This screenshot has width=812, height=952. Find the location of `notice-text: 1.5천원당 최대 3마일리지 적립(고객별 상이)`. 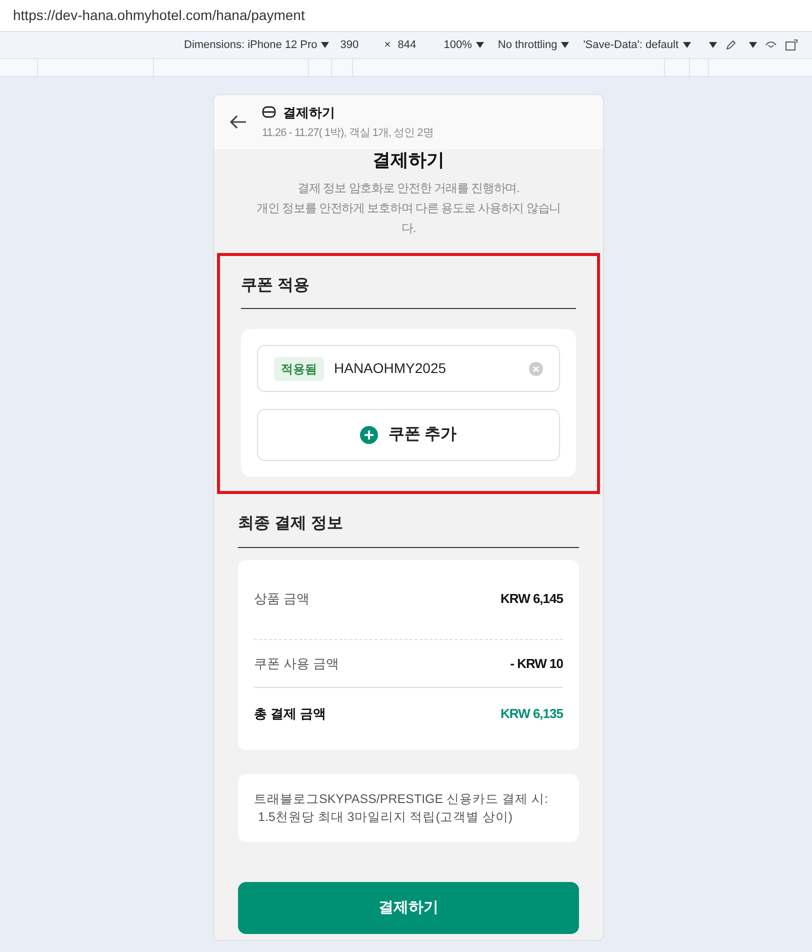

notice-text: 1.5천원당 최대 3마일리지 적립(고객별 상이) is located at coordinates (385, 817).